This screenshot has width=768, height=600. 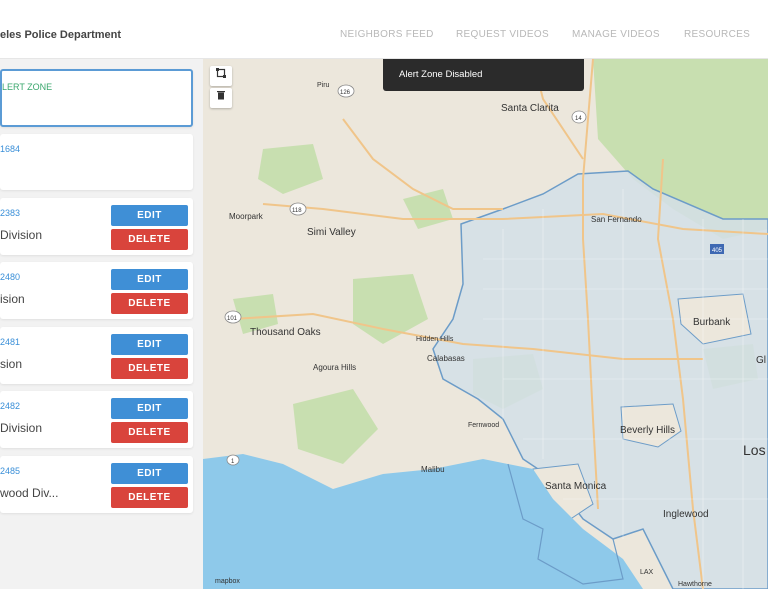 I want to click on delete-shape-button, so click(x=221, y=98).